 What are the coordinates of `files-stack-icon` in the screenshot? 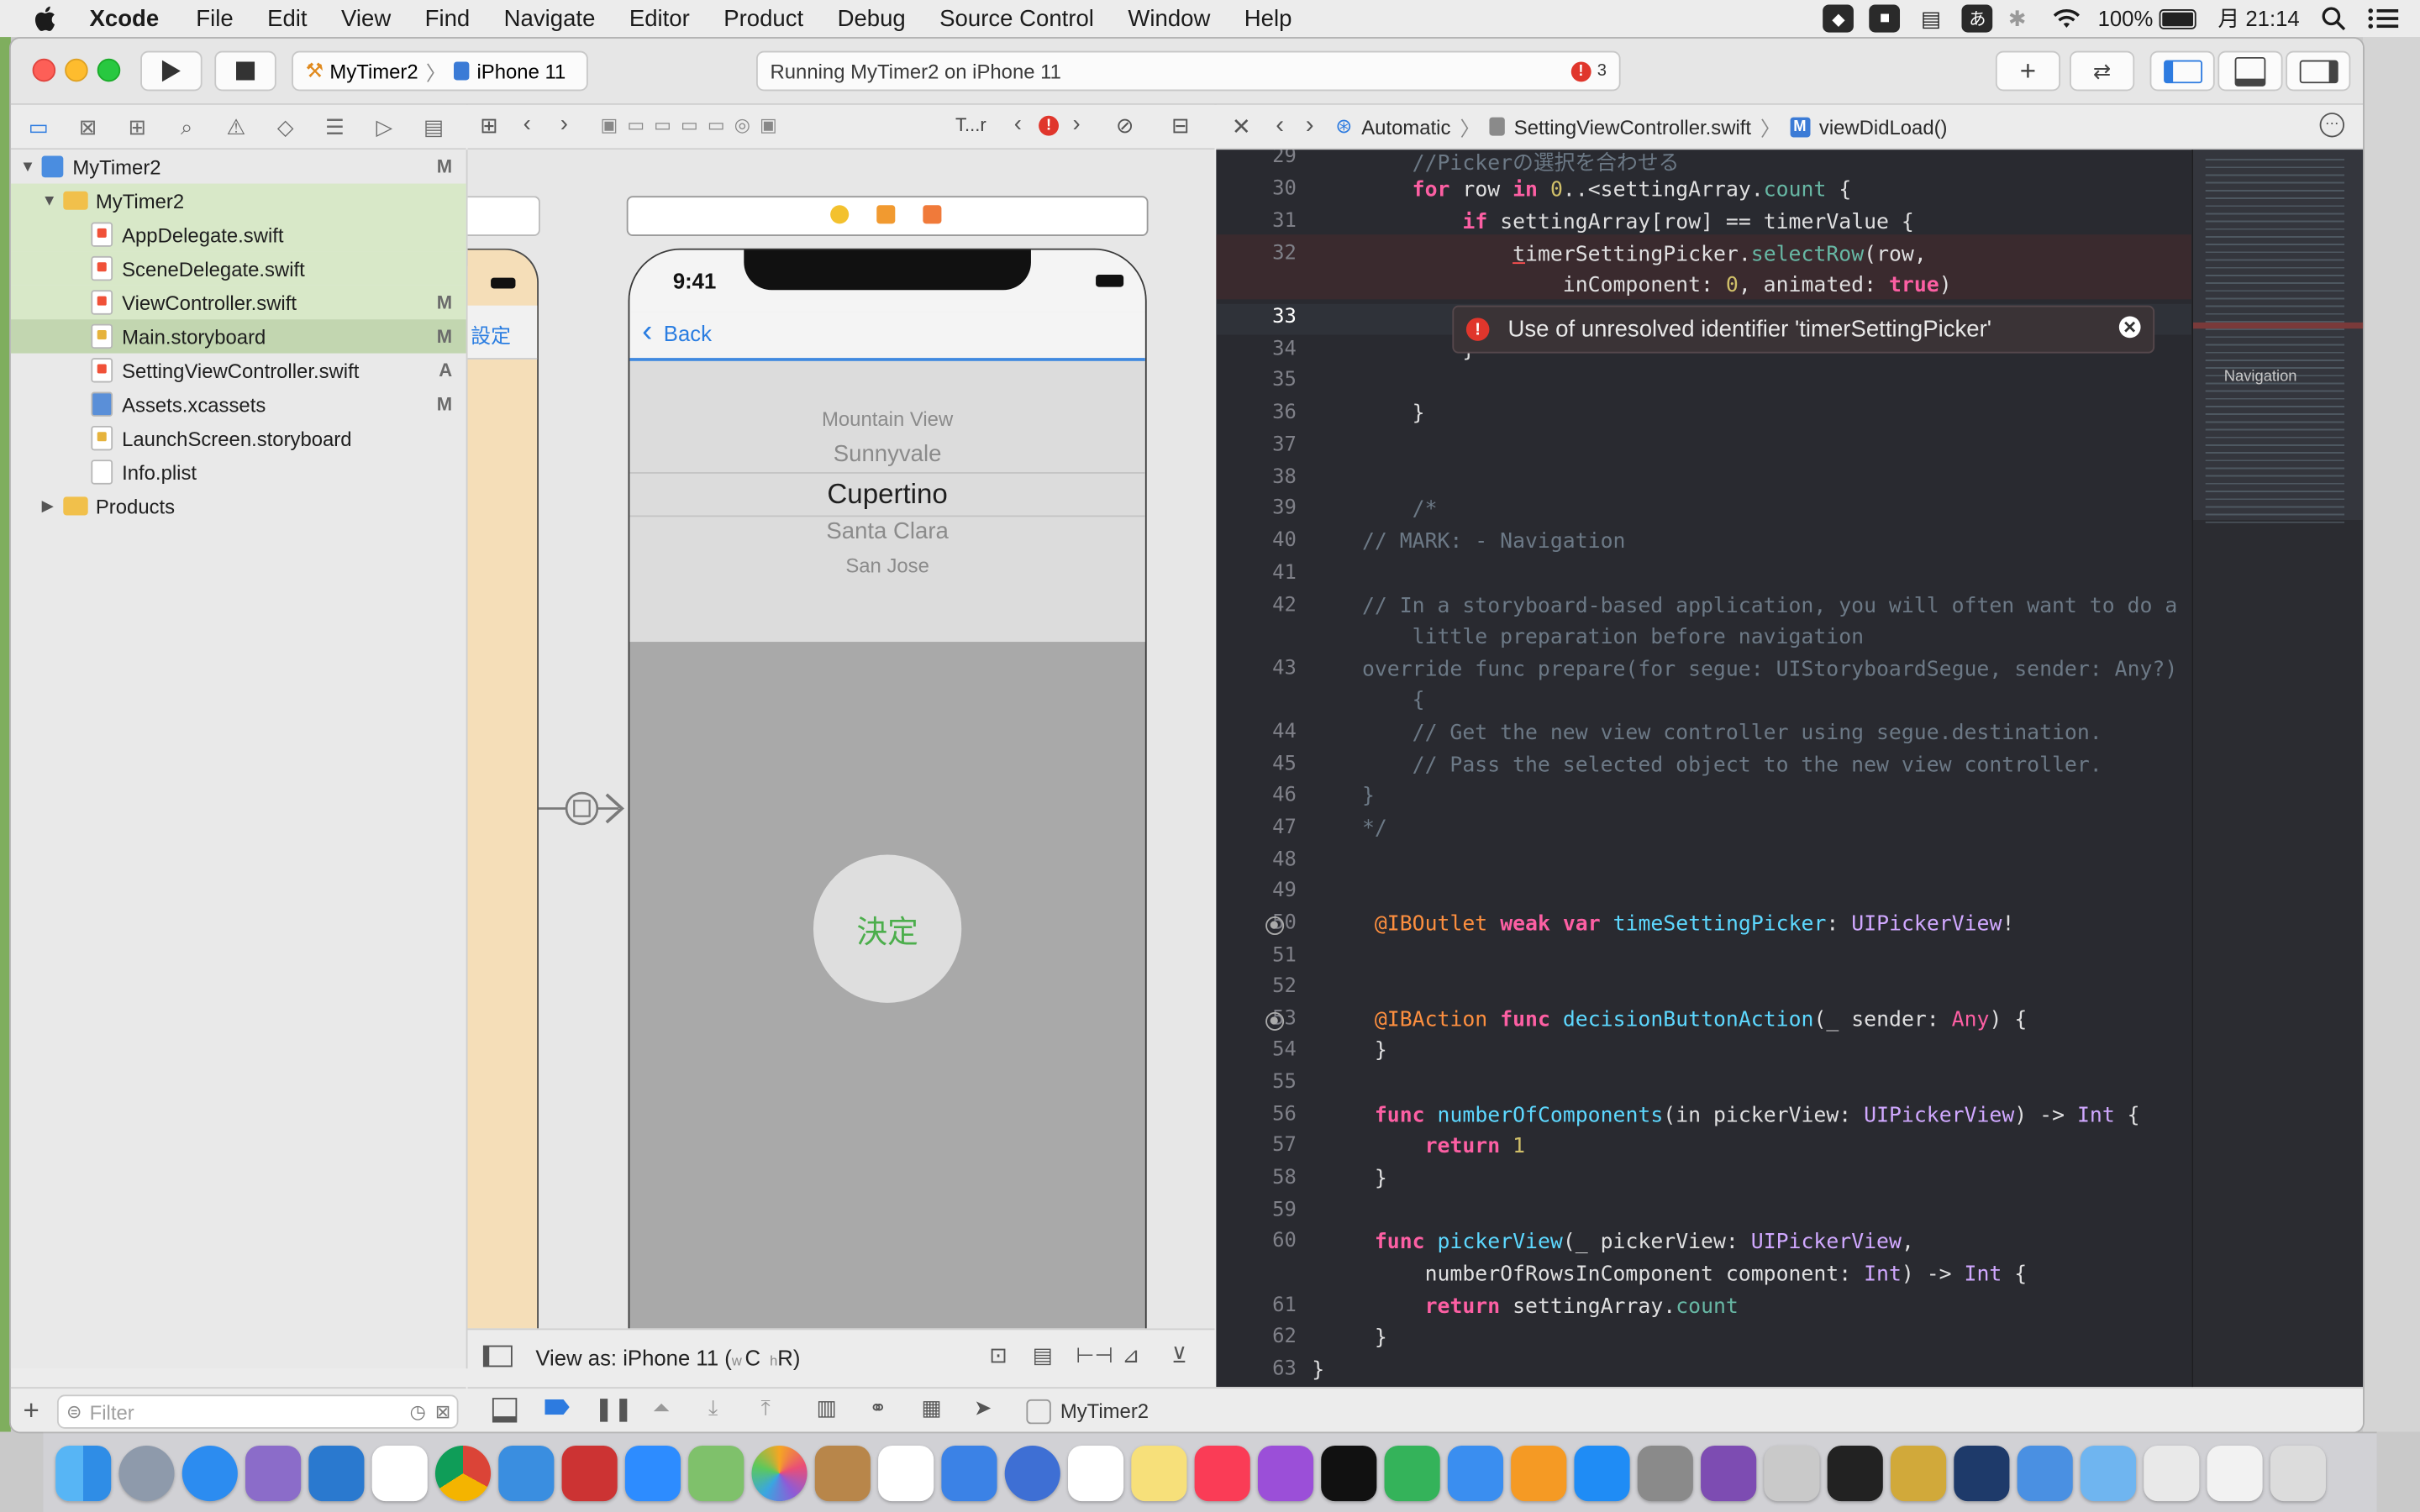 It's located at (2235, 1473).